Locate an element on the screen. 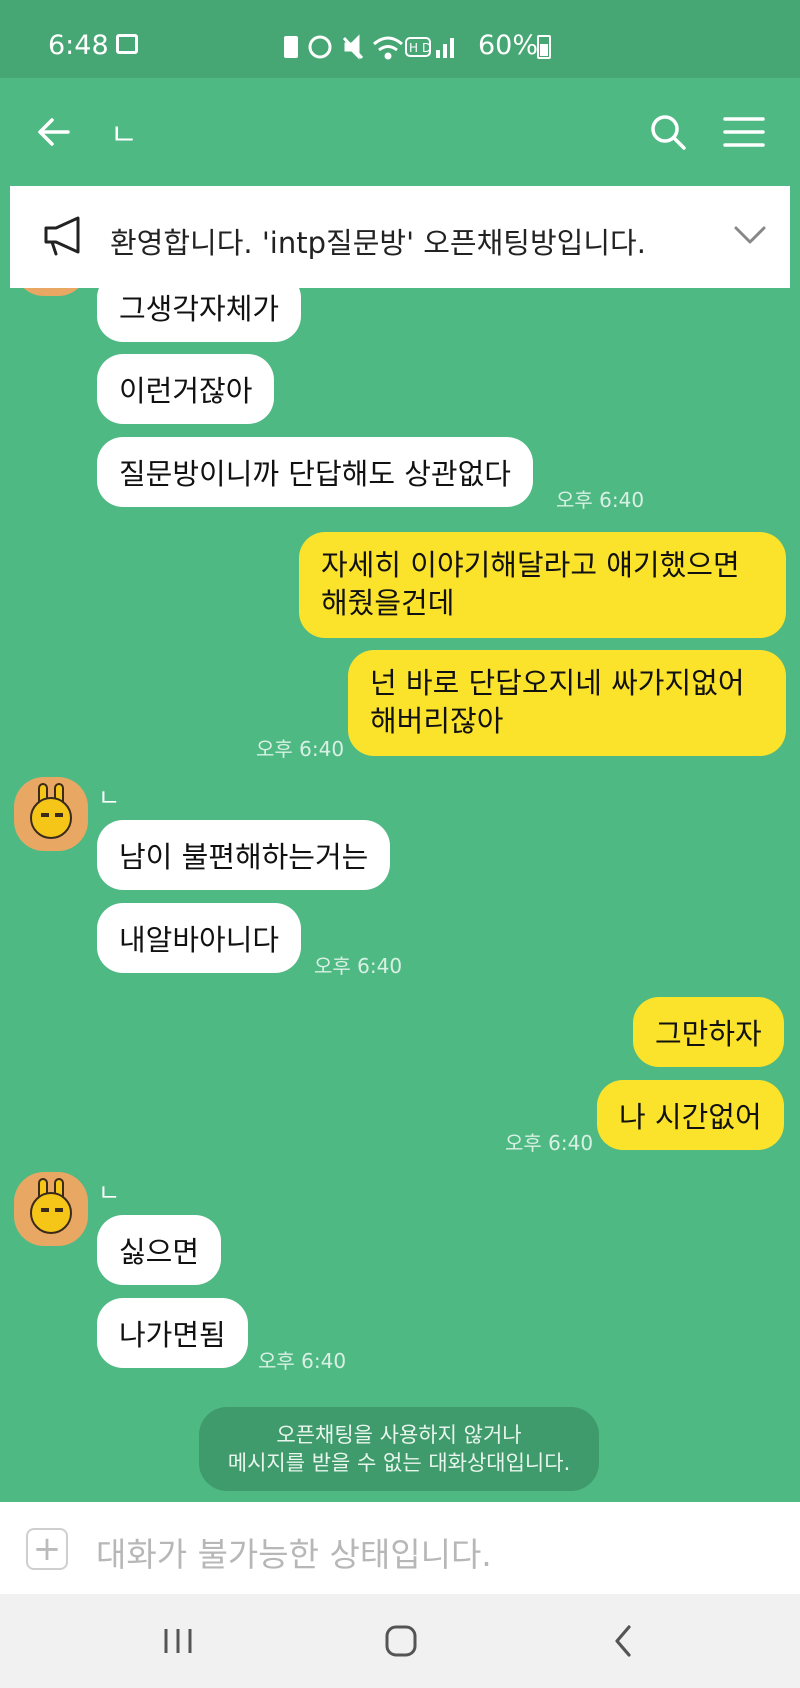 Image resolution: width=800 pixels, height=1688 pixels. message-bubble: 그만하자 is located at coordinates (708, 1032).